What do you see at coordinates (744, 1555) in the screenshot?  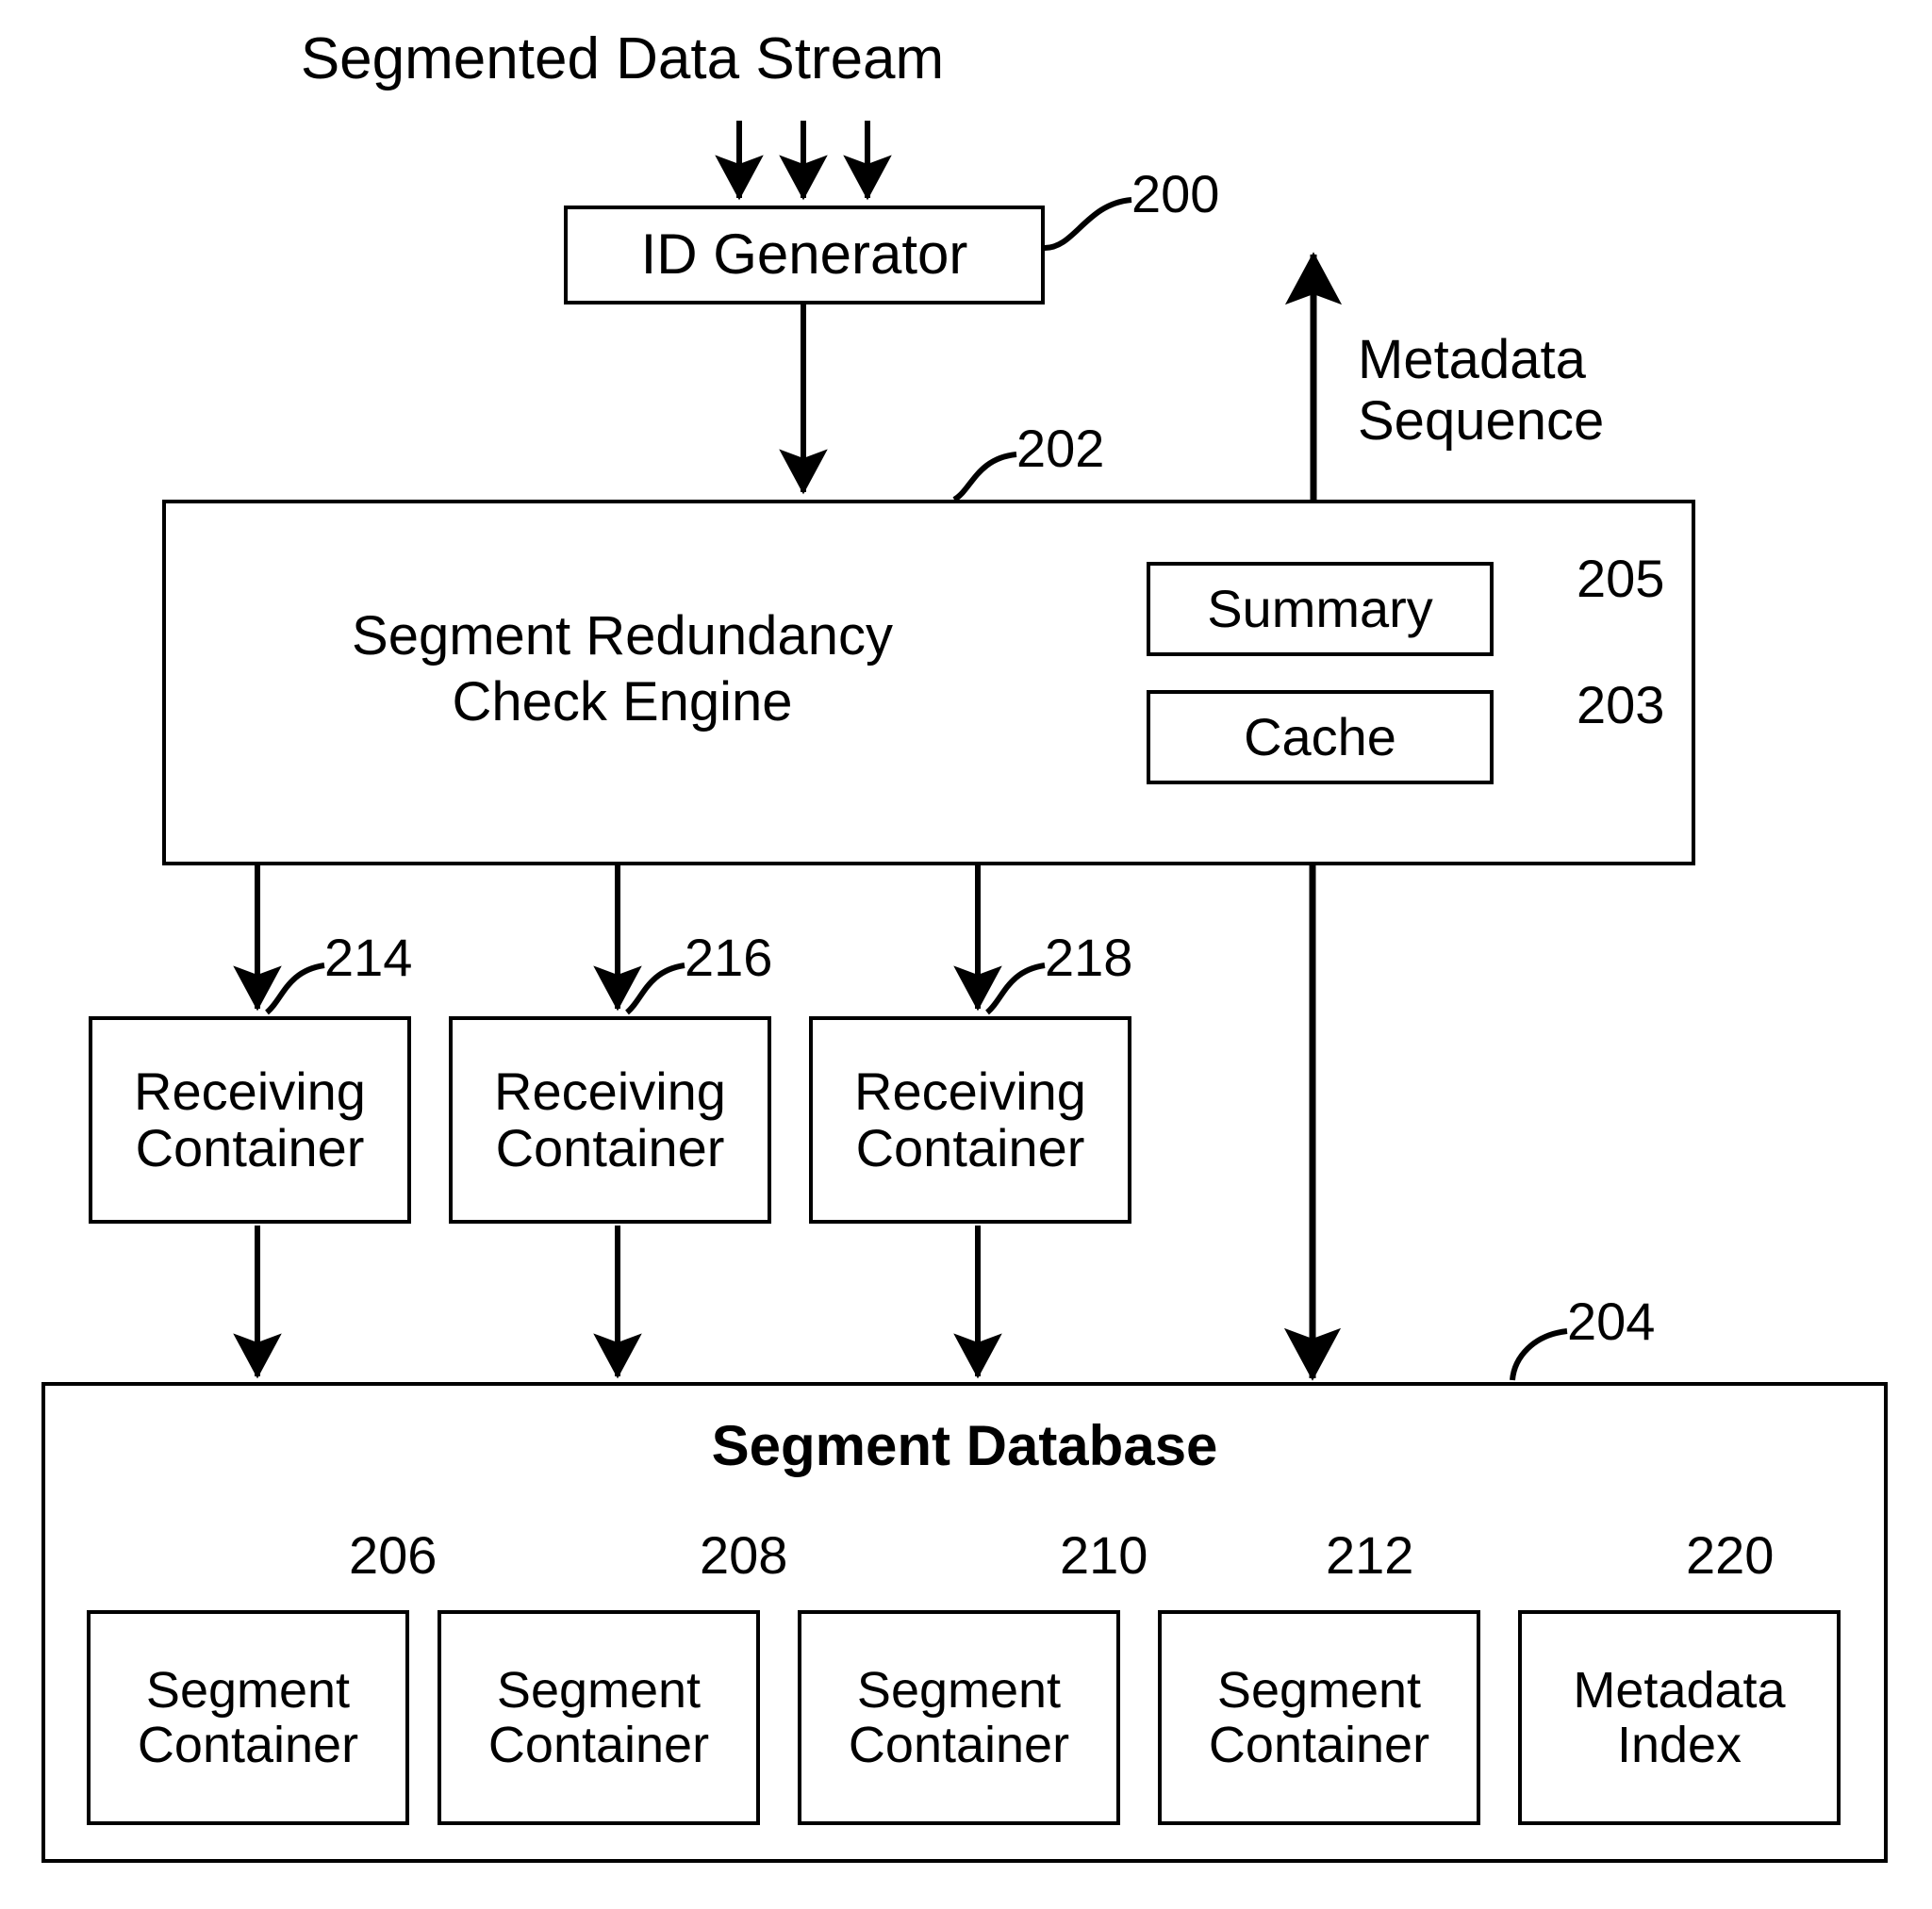 I see `ref-number-208: 208` at bounding box center [744, 1555].